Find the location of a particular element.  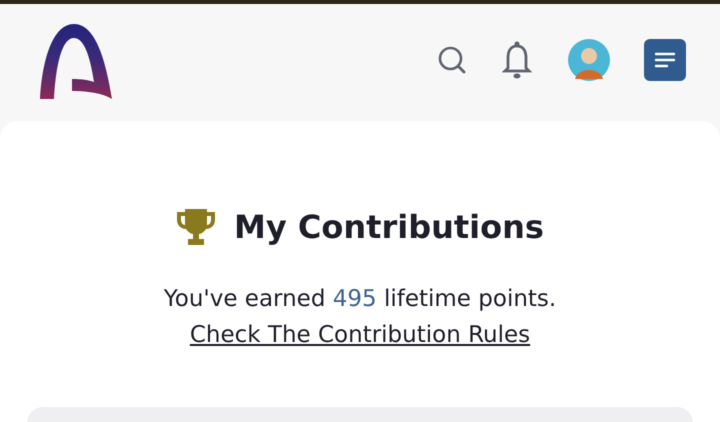

avatar-icon is located at coordinates (589, 59).